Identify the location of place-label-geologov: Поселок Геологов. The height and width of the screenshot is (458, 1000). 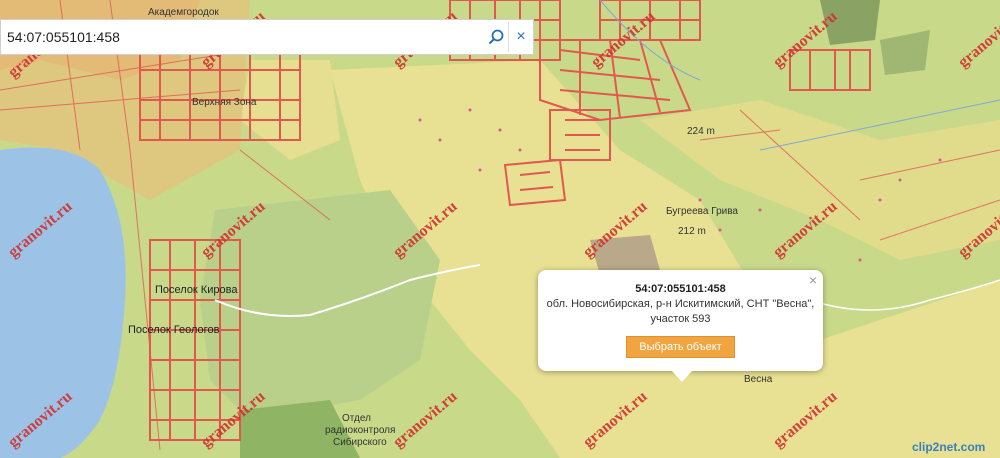
(174, 330).